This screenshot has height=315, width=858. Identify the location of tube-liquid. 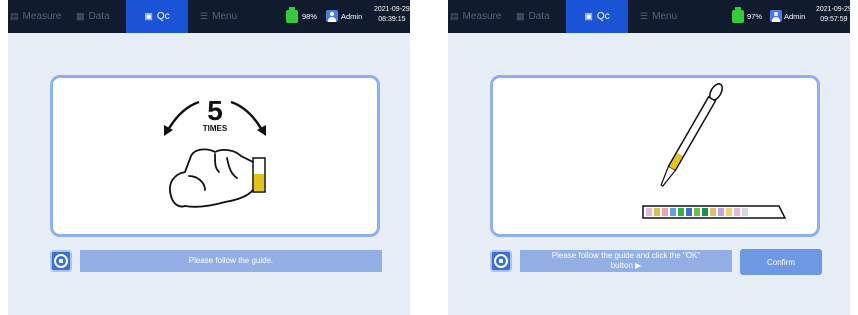
(259, 182).